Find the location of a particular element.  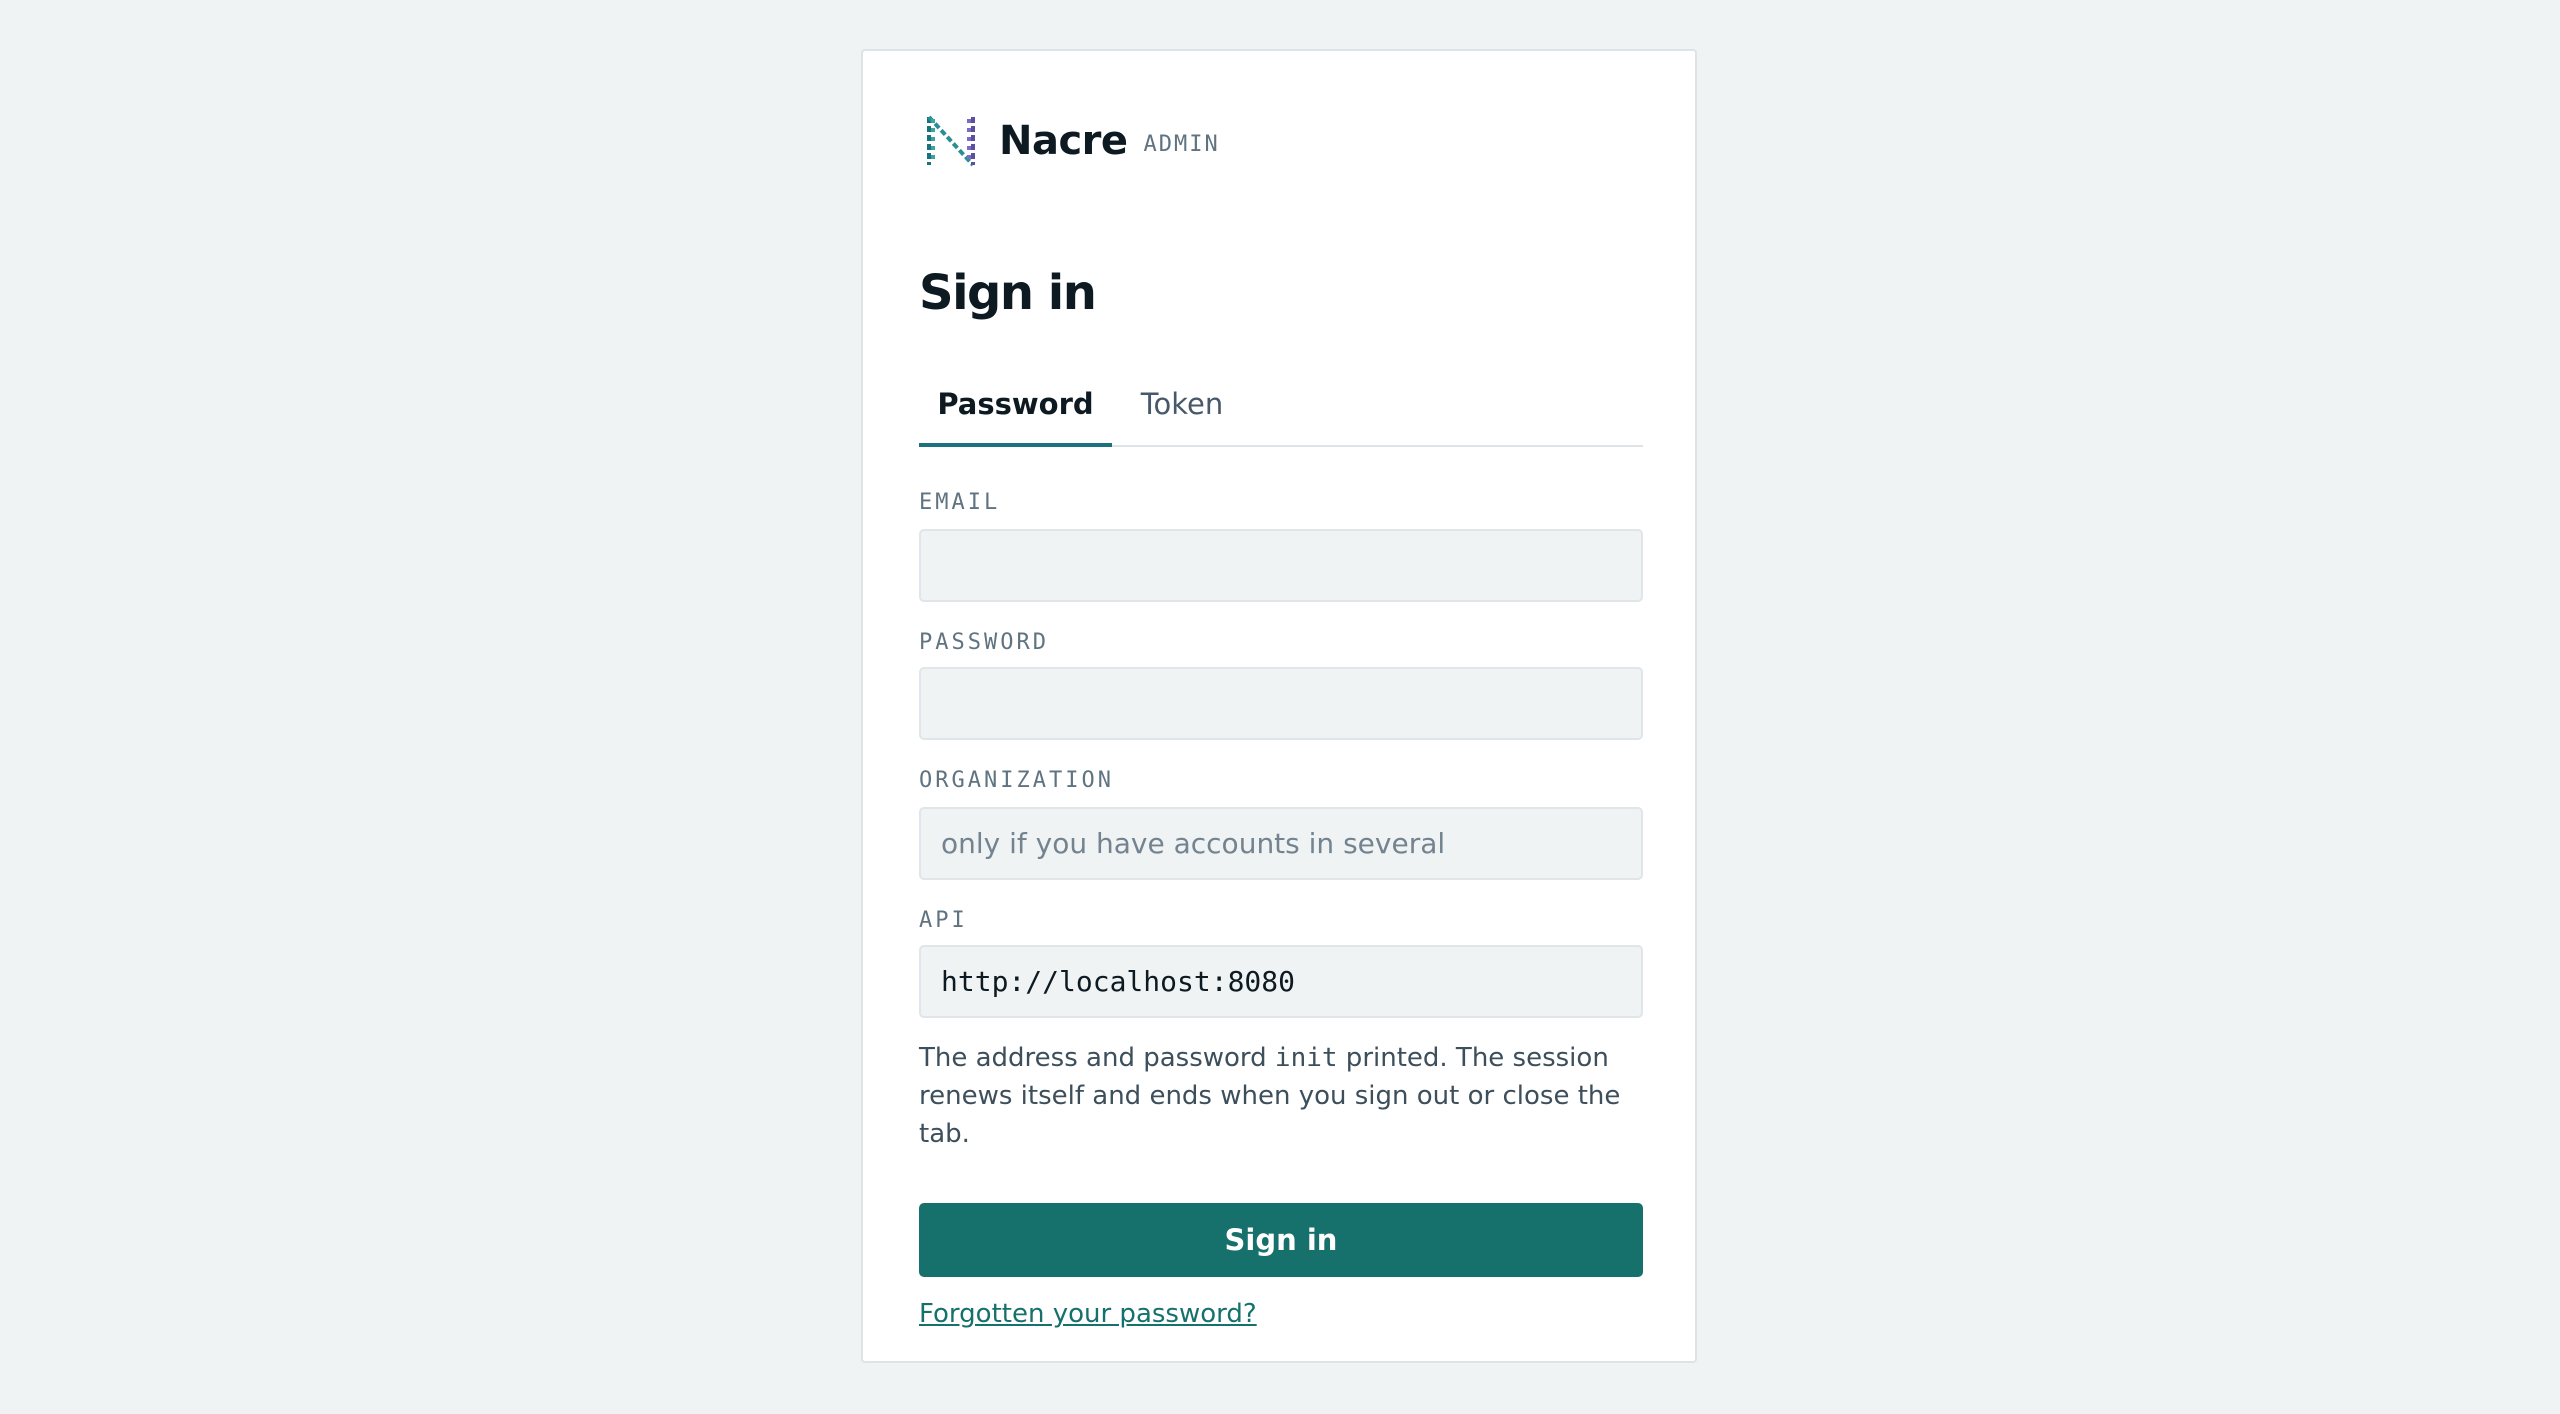

organization-field is located at coordinates (1281, 843).